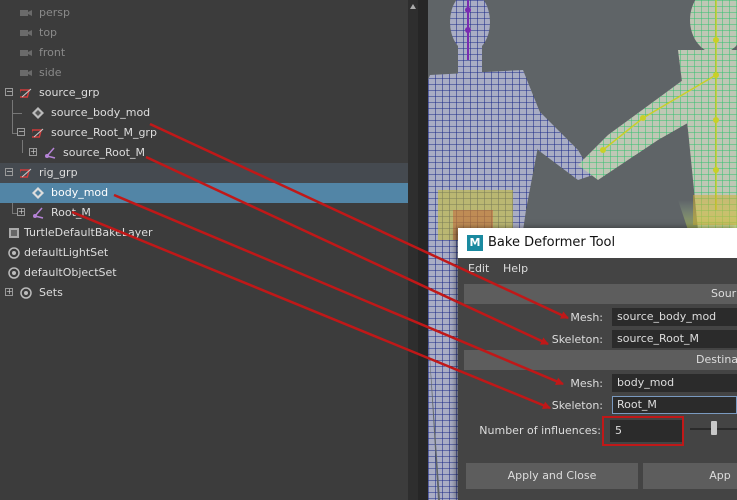 The image size is (737, 500). Describe the element at coordinates (204, 13) in the screenshot. I see `outliner-item-persp: persp` at that location.